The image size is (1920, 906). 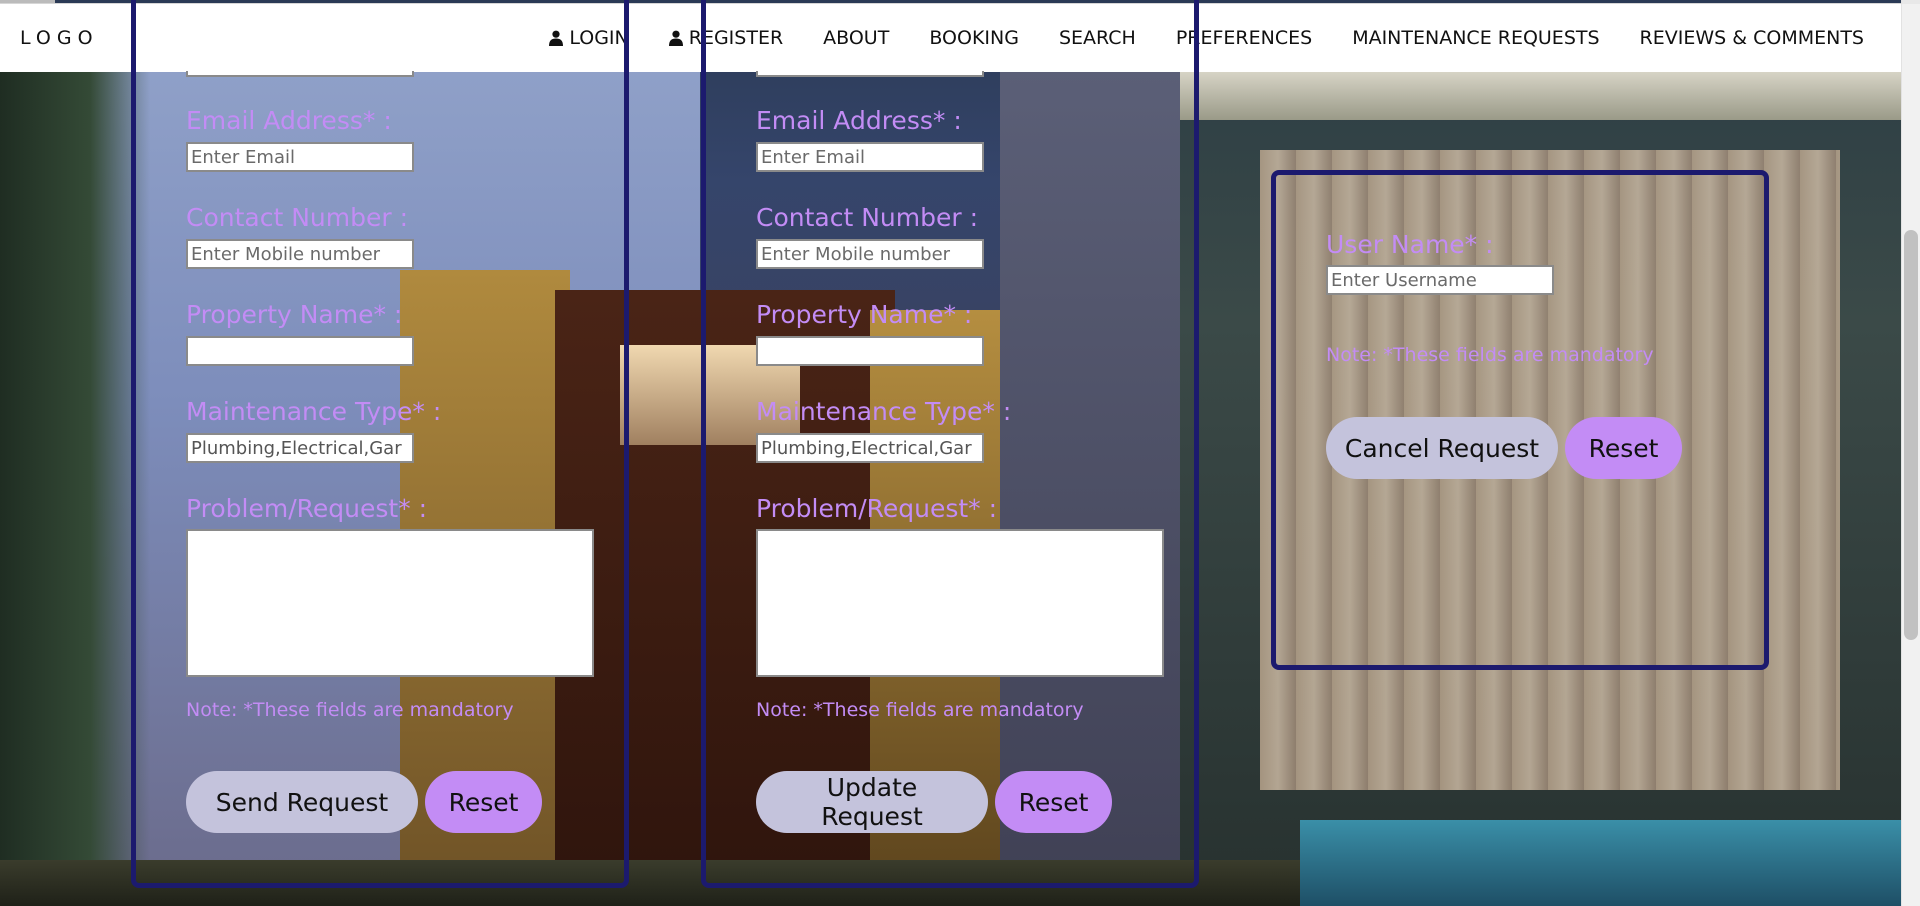 What do you see at coordinates (1410, 244) in the screenshot?
I see `username-label: User Name* :` at bounding box center [1410, 244].